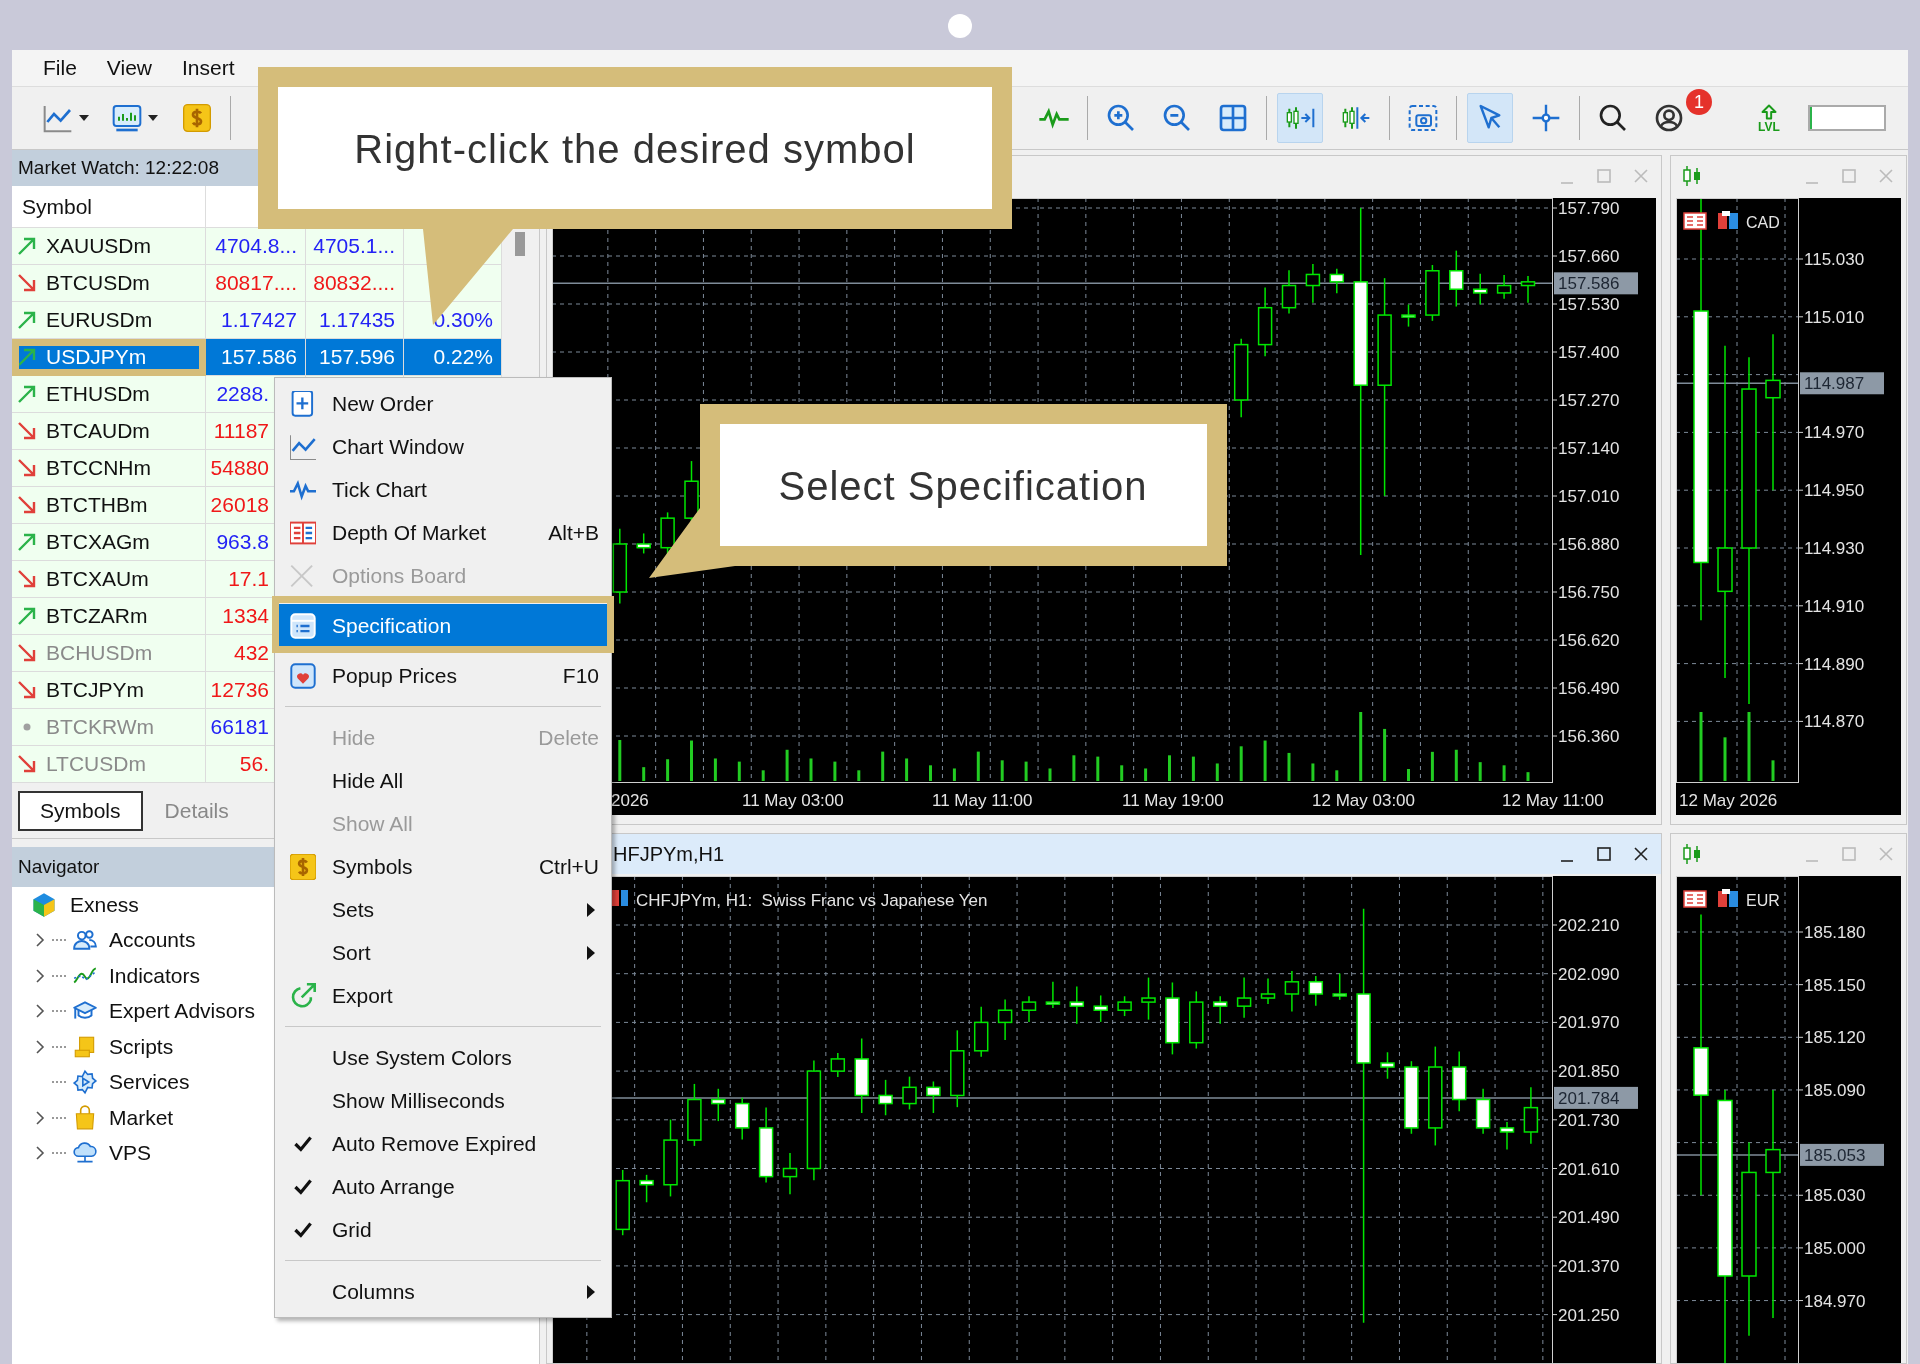  What do you see at coordinates (1589, 736) in the screenshot?
I see `price-label: 156.360` at bounding box center [1589, 736].